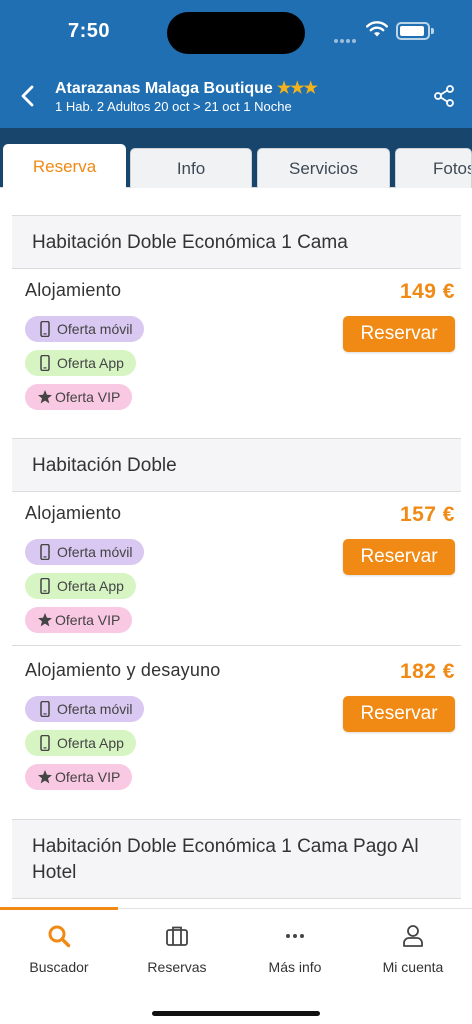  What do you see at coordinates (59, 967) in the screenshot?
I see `nav-label: Buscador` at bounding box center [59, 967].